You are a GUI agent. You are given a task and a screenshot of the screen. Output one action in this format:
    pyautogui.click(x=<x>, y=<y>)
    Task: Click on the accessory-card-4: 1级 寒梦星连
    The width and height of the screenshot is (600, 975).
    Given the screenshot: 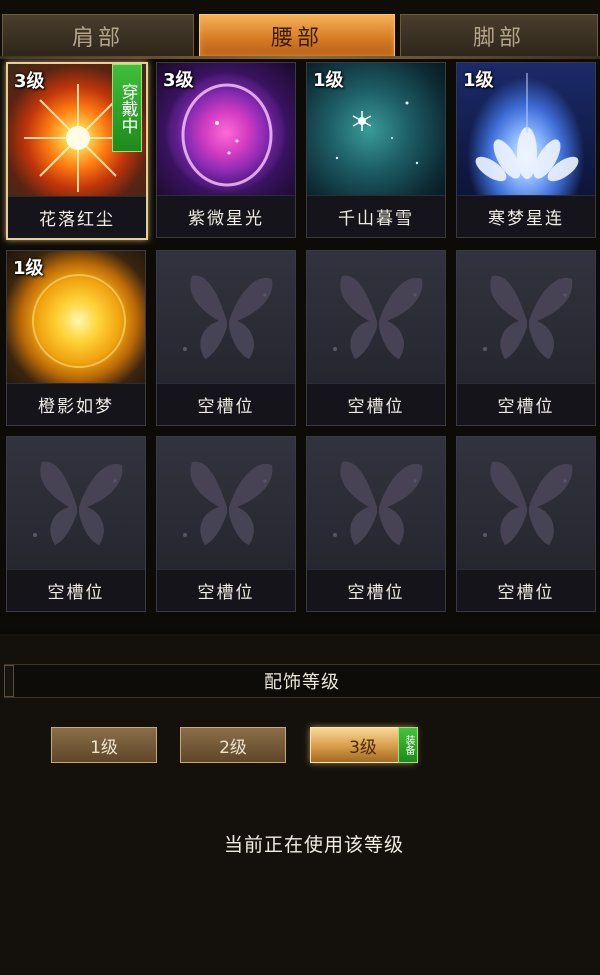 What is the action you would take?
    pyautogui.click(x=526, y=150)
    